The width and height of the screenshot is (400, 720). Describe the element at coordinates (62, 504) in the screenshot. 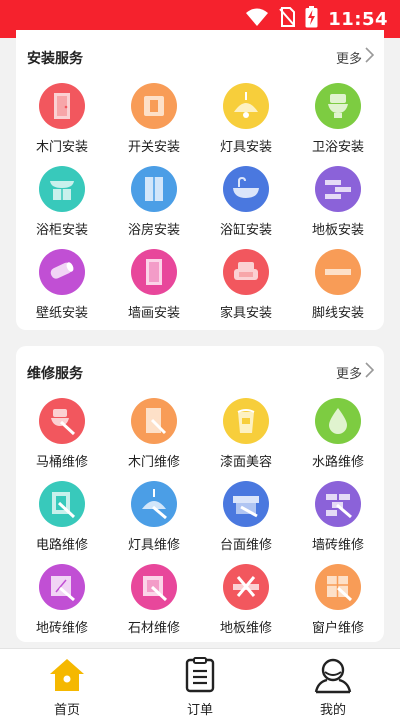

I see `circuit-repair-icon` at that location.